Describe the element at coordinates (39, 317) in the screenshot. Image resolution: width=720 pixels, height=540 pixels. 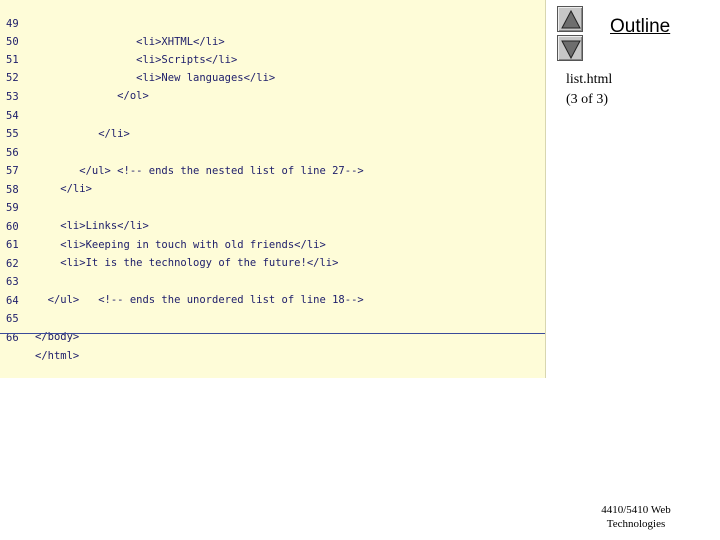
I see `code-line: 65 </body>` at that location.